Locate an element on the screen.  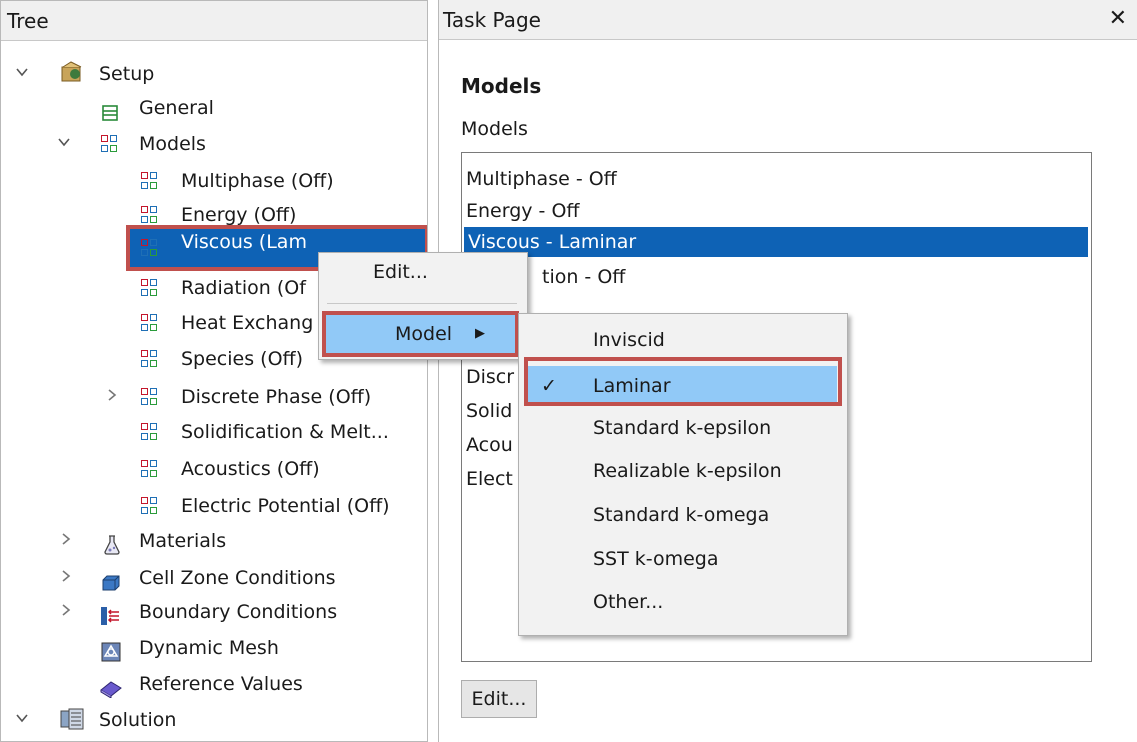
models-list-label: Models is located at coordinates (494, 129).